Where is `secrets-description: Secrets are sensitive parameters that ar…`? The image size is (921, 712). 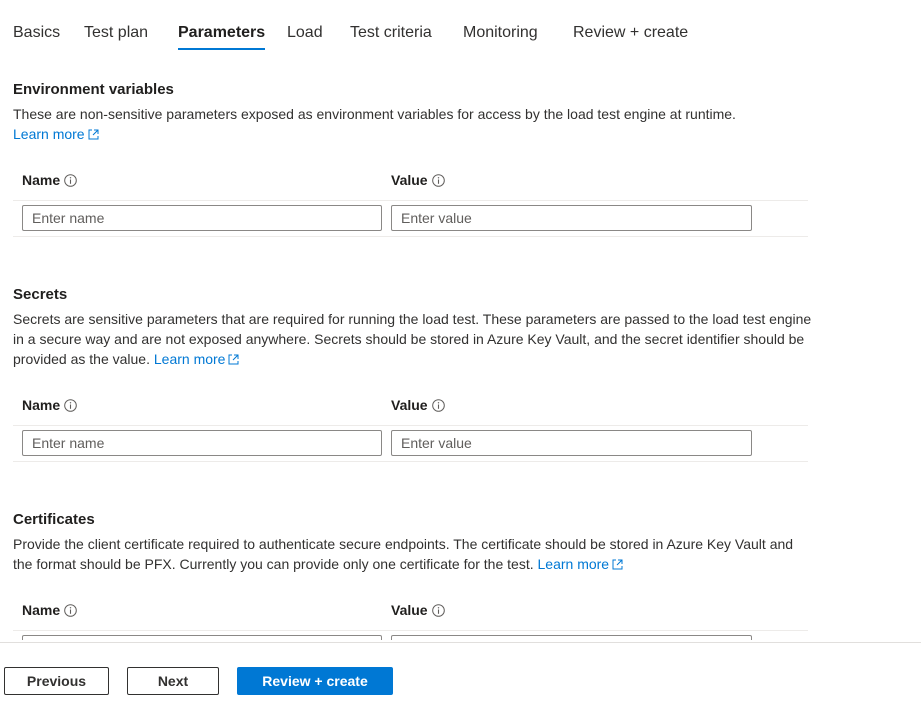 secrets-description: Secrets are sensitive parameters that ar… is located at coordinates (413, 339).